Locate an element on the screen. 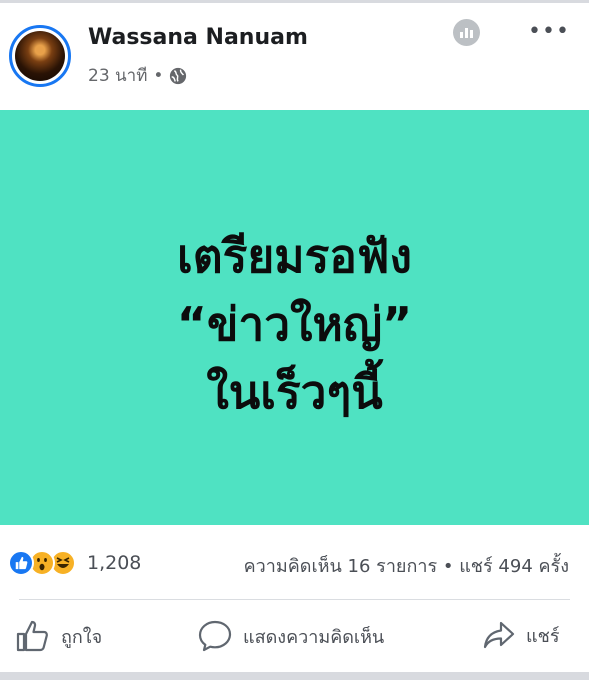 The height and width of the screenshot is (680, 589). comment-button: แสดงความคิดเห็น is located at coordinates (290, 636).